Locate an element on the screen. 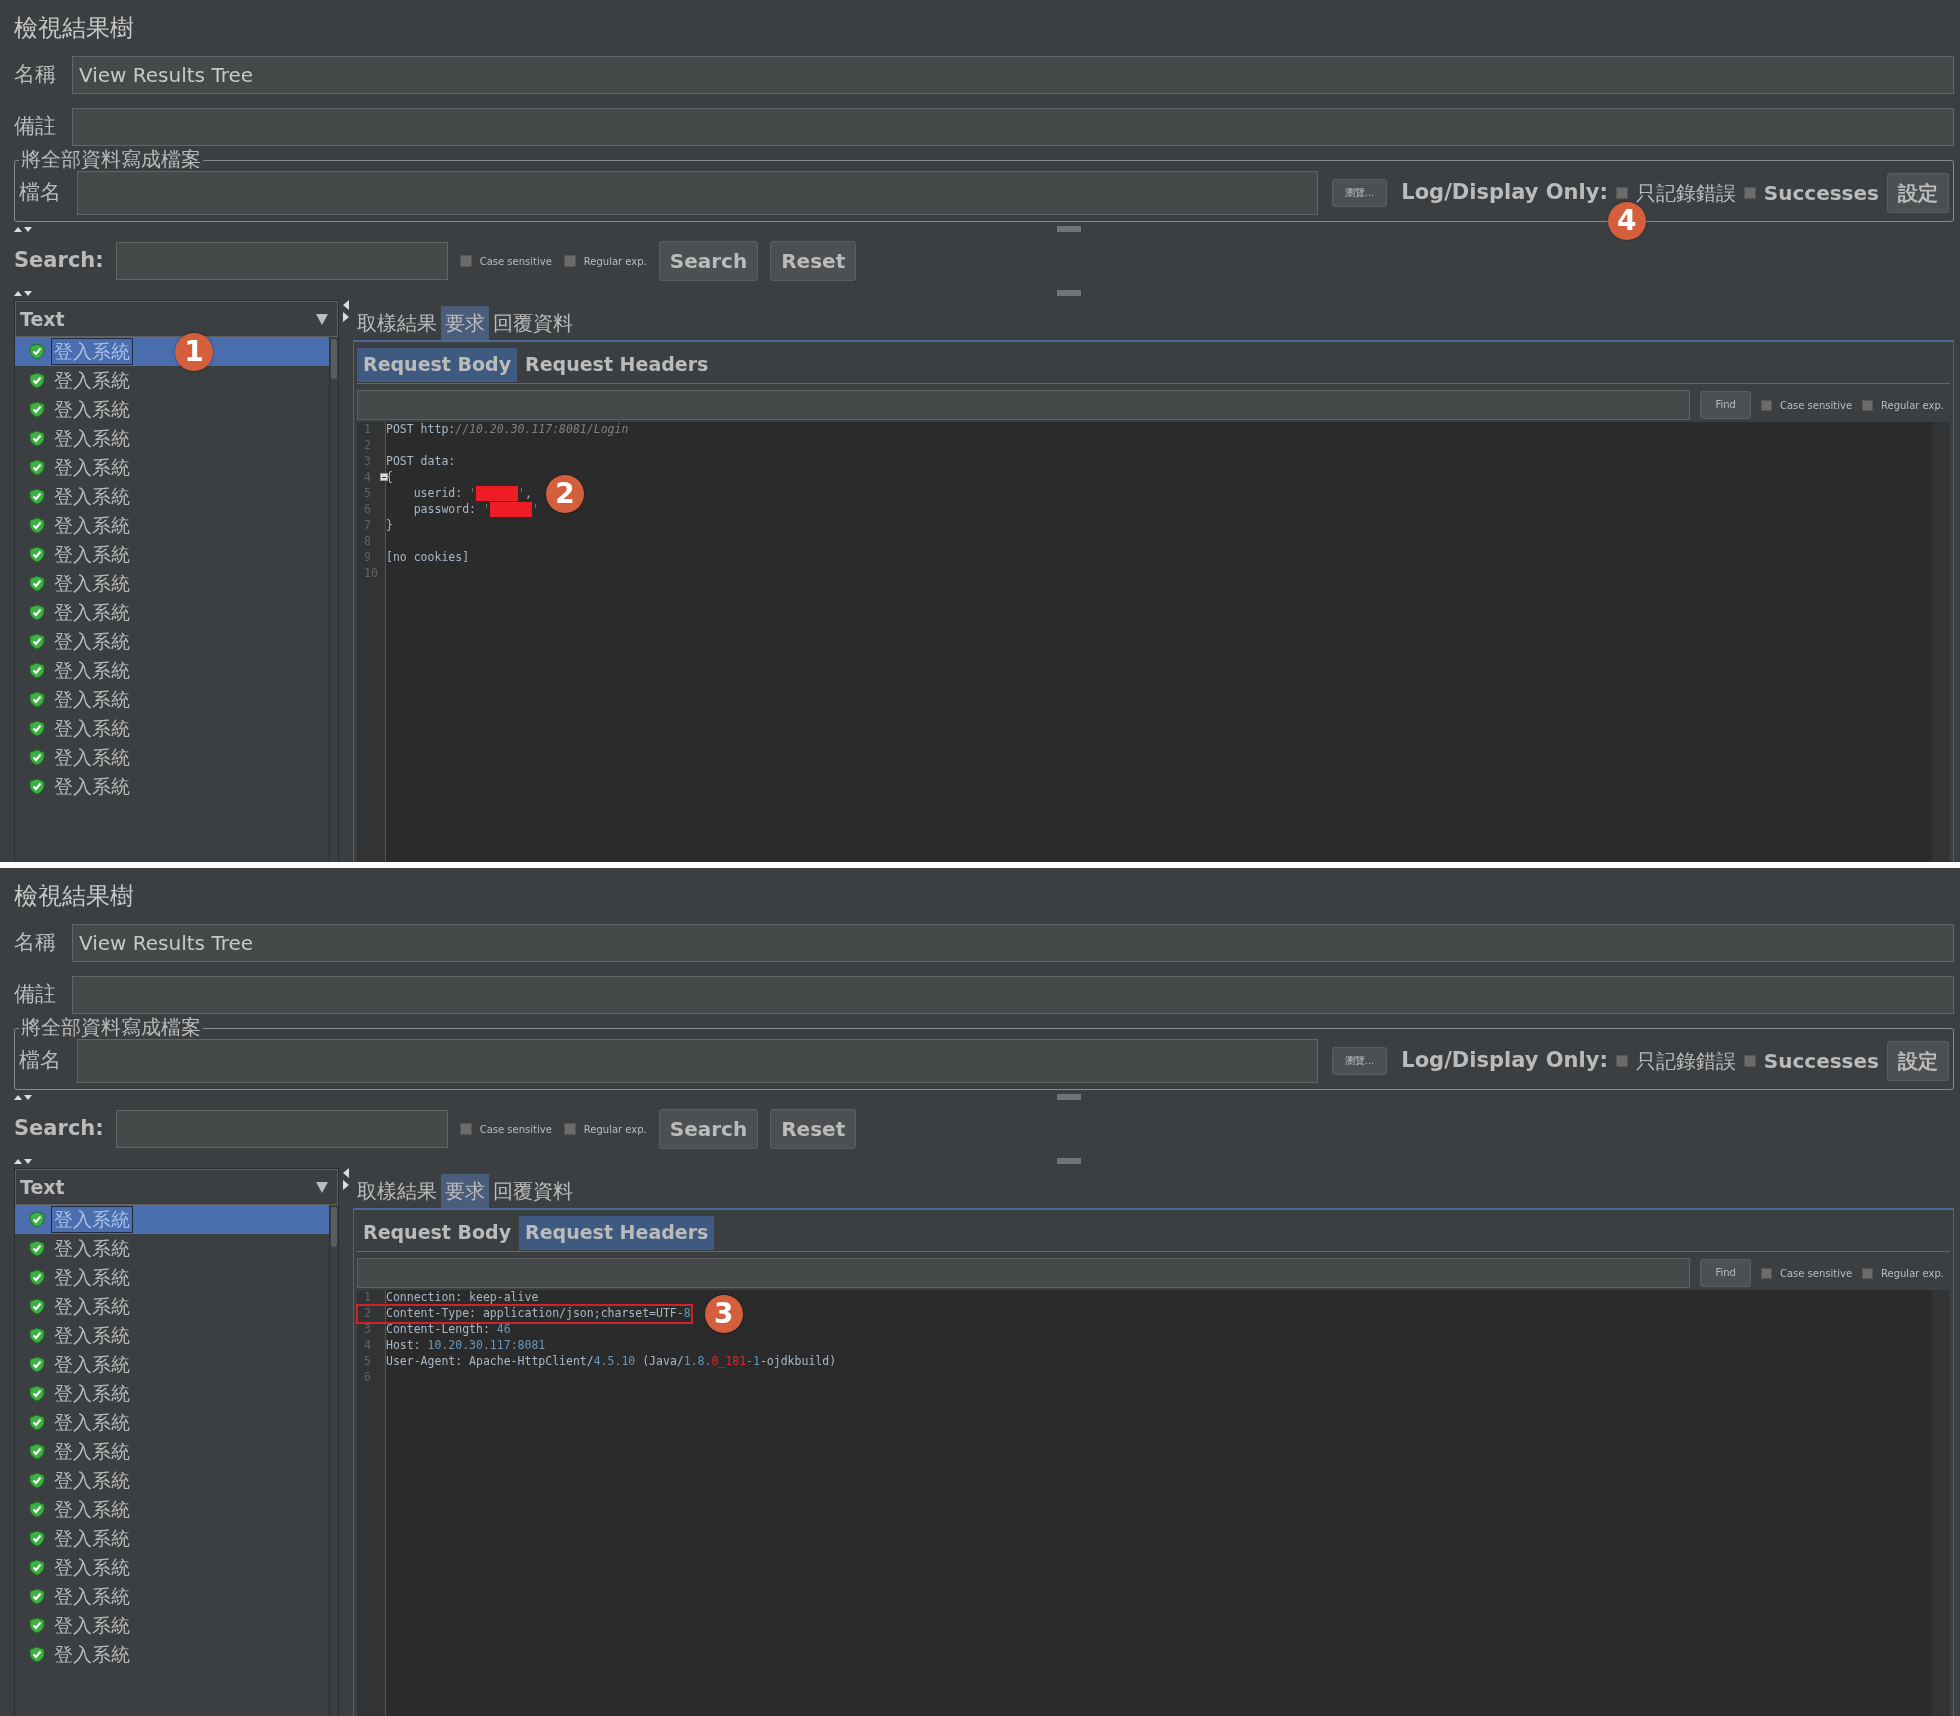 The height and width of the screenshot is (1716, 1960). splitter-grip-icon is located at coordinates (1069, 293).